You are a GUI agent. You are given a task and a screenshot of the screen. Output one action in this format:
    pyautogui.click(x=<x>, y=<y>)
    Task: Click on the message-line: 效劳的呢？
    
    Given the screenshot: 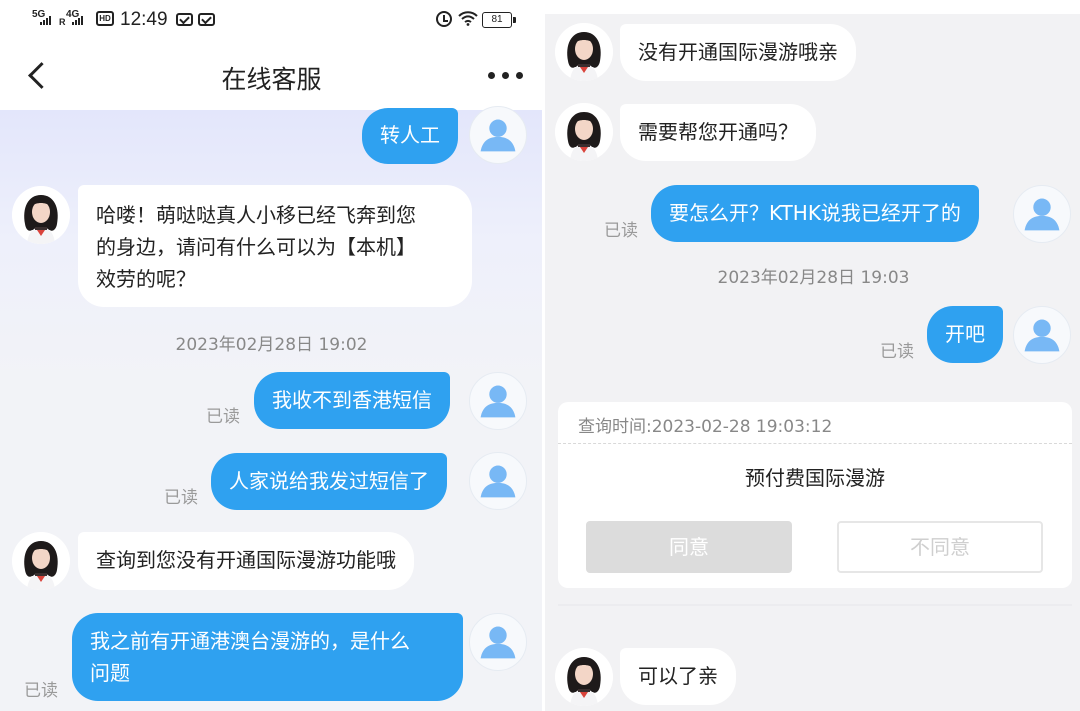 What is the action you would take?
    pyautogui.click(x=146, y=279)
    